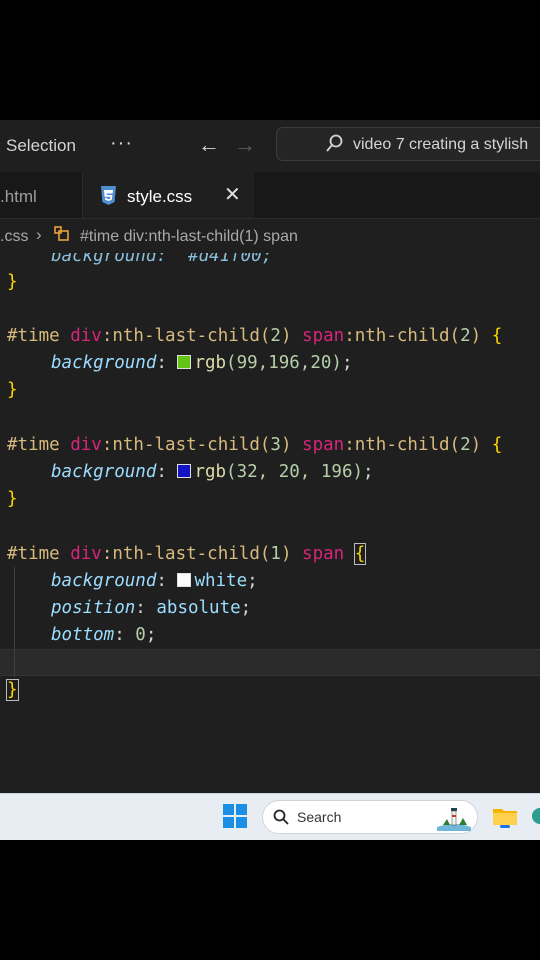  I want to click on code-line: background: rgb(32, 20, 196);, so click(212, 472).